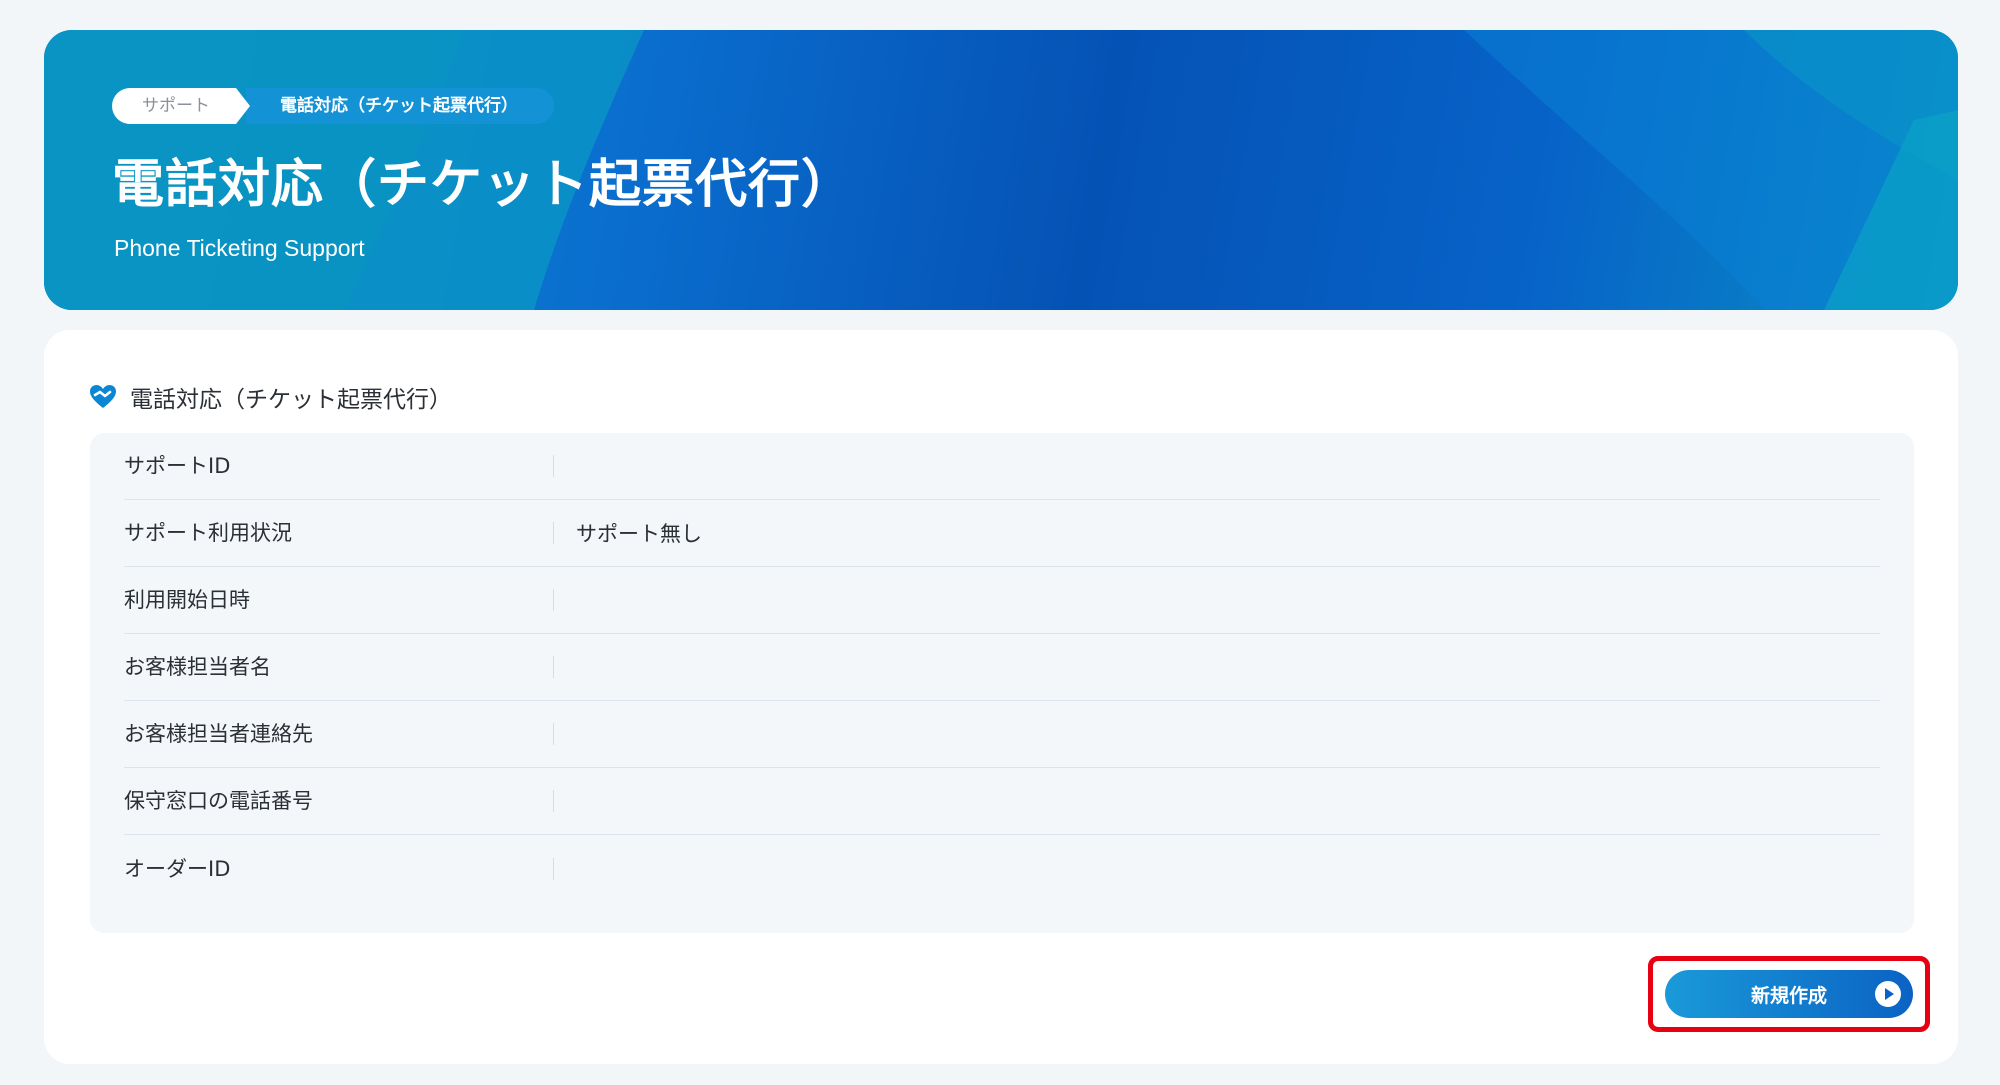  What do you see at coordinates (103, 396) in the screenshot?
I see `heart-handshake-icon` at bounding box center [103, 396].